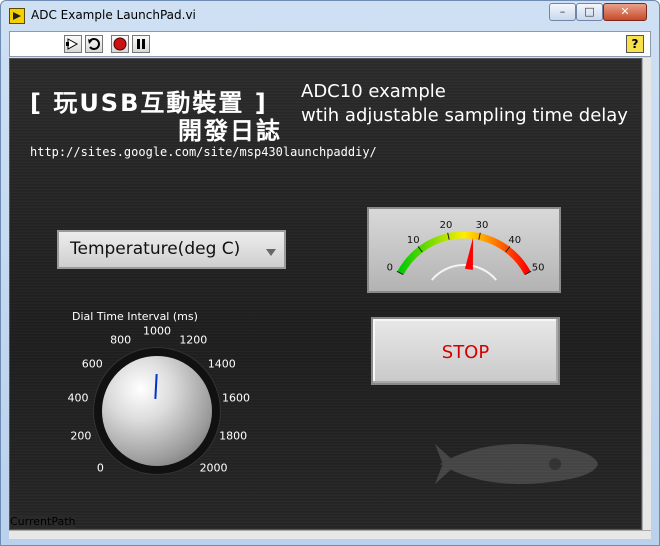  What do you see at coordinates (446, 225) in the screenshot?
I see `gauge-tick-label: 20` at bounding box center [446, 225].